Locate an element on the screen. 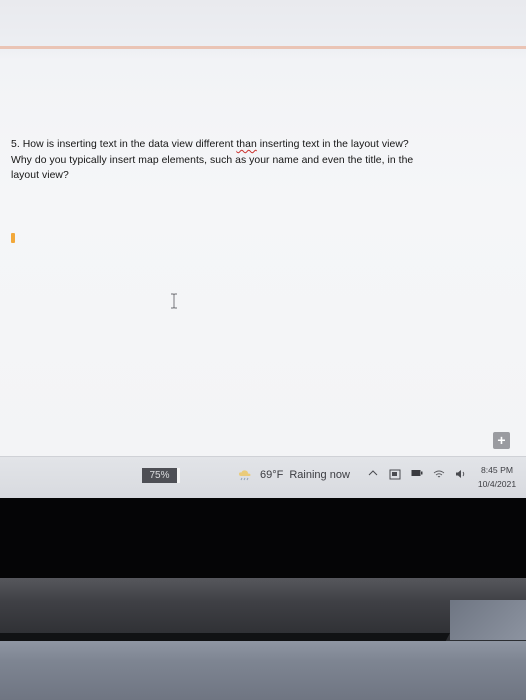  hinge-edge-shadow is located at coordinates (225, 637).